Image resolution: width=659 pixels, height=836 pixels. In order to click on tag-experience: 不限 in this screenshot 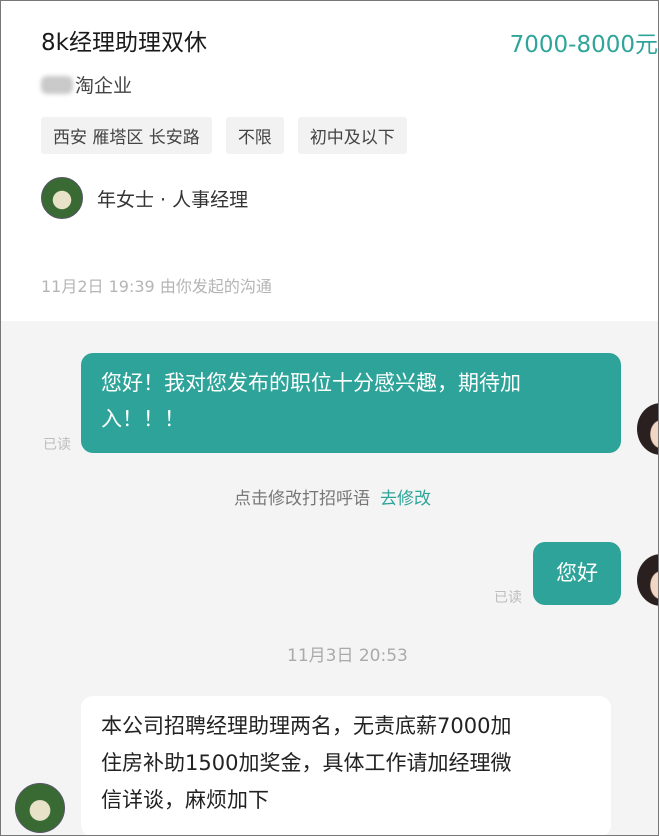, I will do `click(254, 135)`.